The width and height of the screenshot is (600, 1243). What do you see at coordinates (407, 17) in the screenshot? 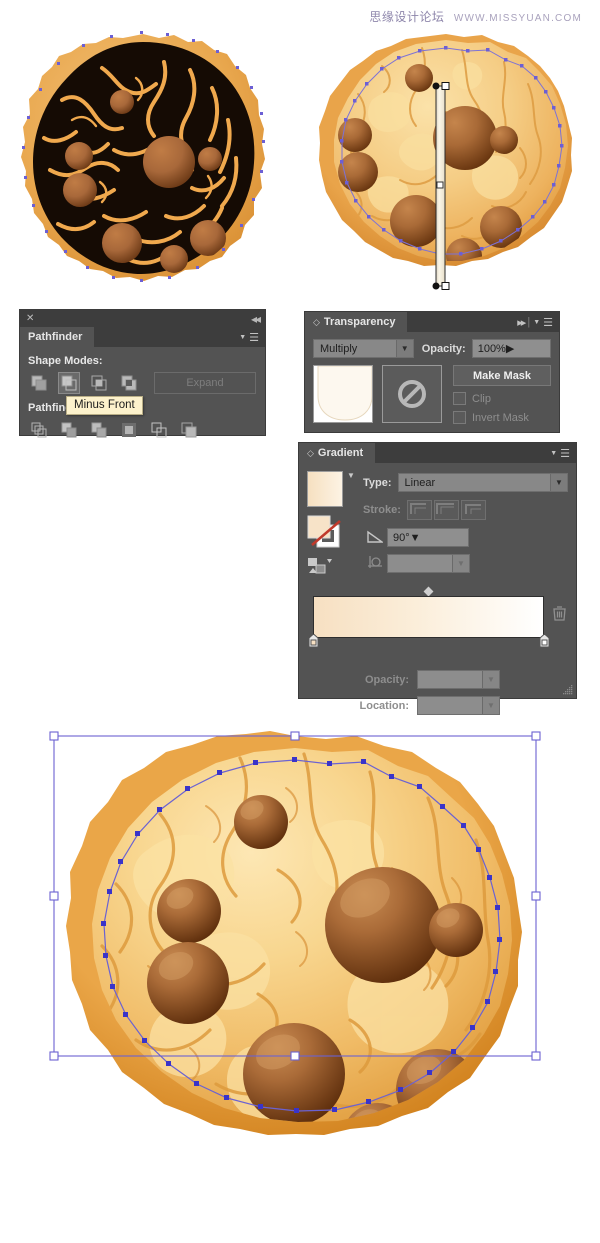
I see `watermark-cn-text: 思缘设计论坛` at bounding box center [407, 17].